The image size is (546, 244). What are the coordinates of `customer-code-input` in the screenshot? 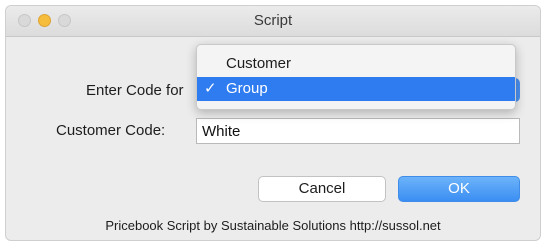 It's located at (358, 131).